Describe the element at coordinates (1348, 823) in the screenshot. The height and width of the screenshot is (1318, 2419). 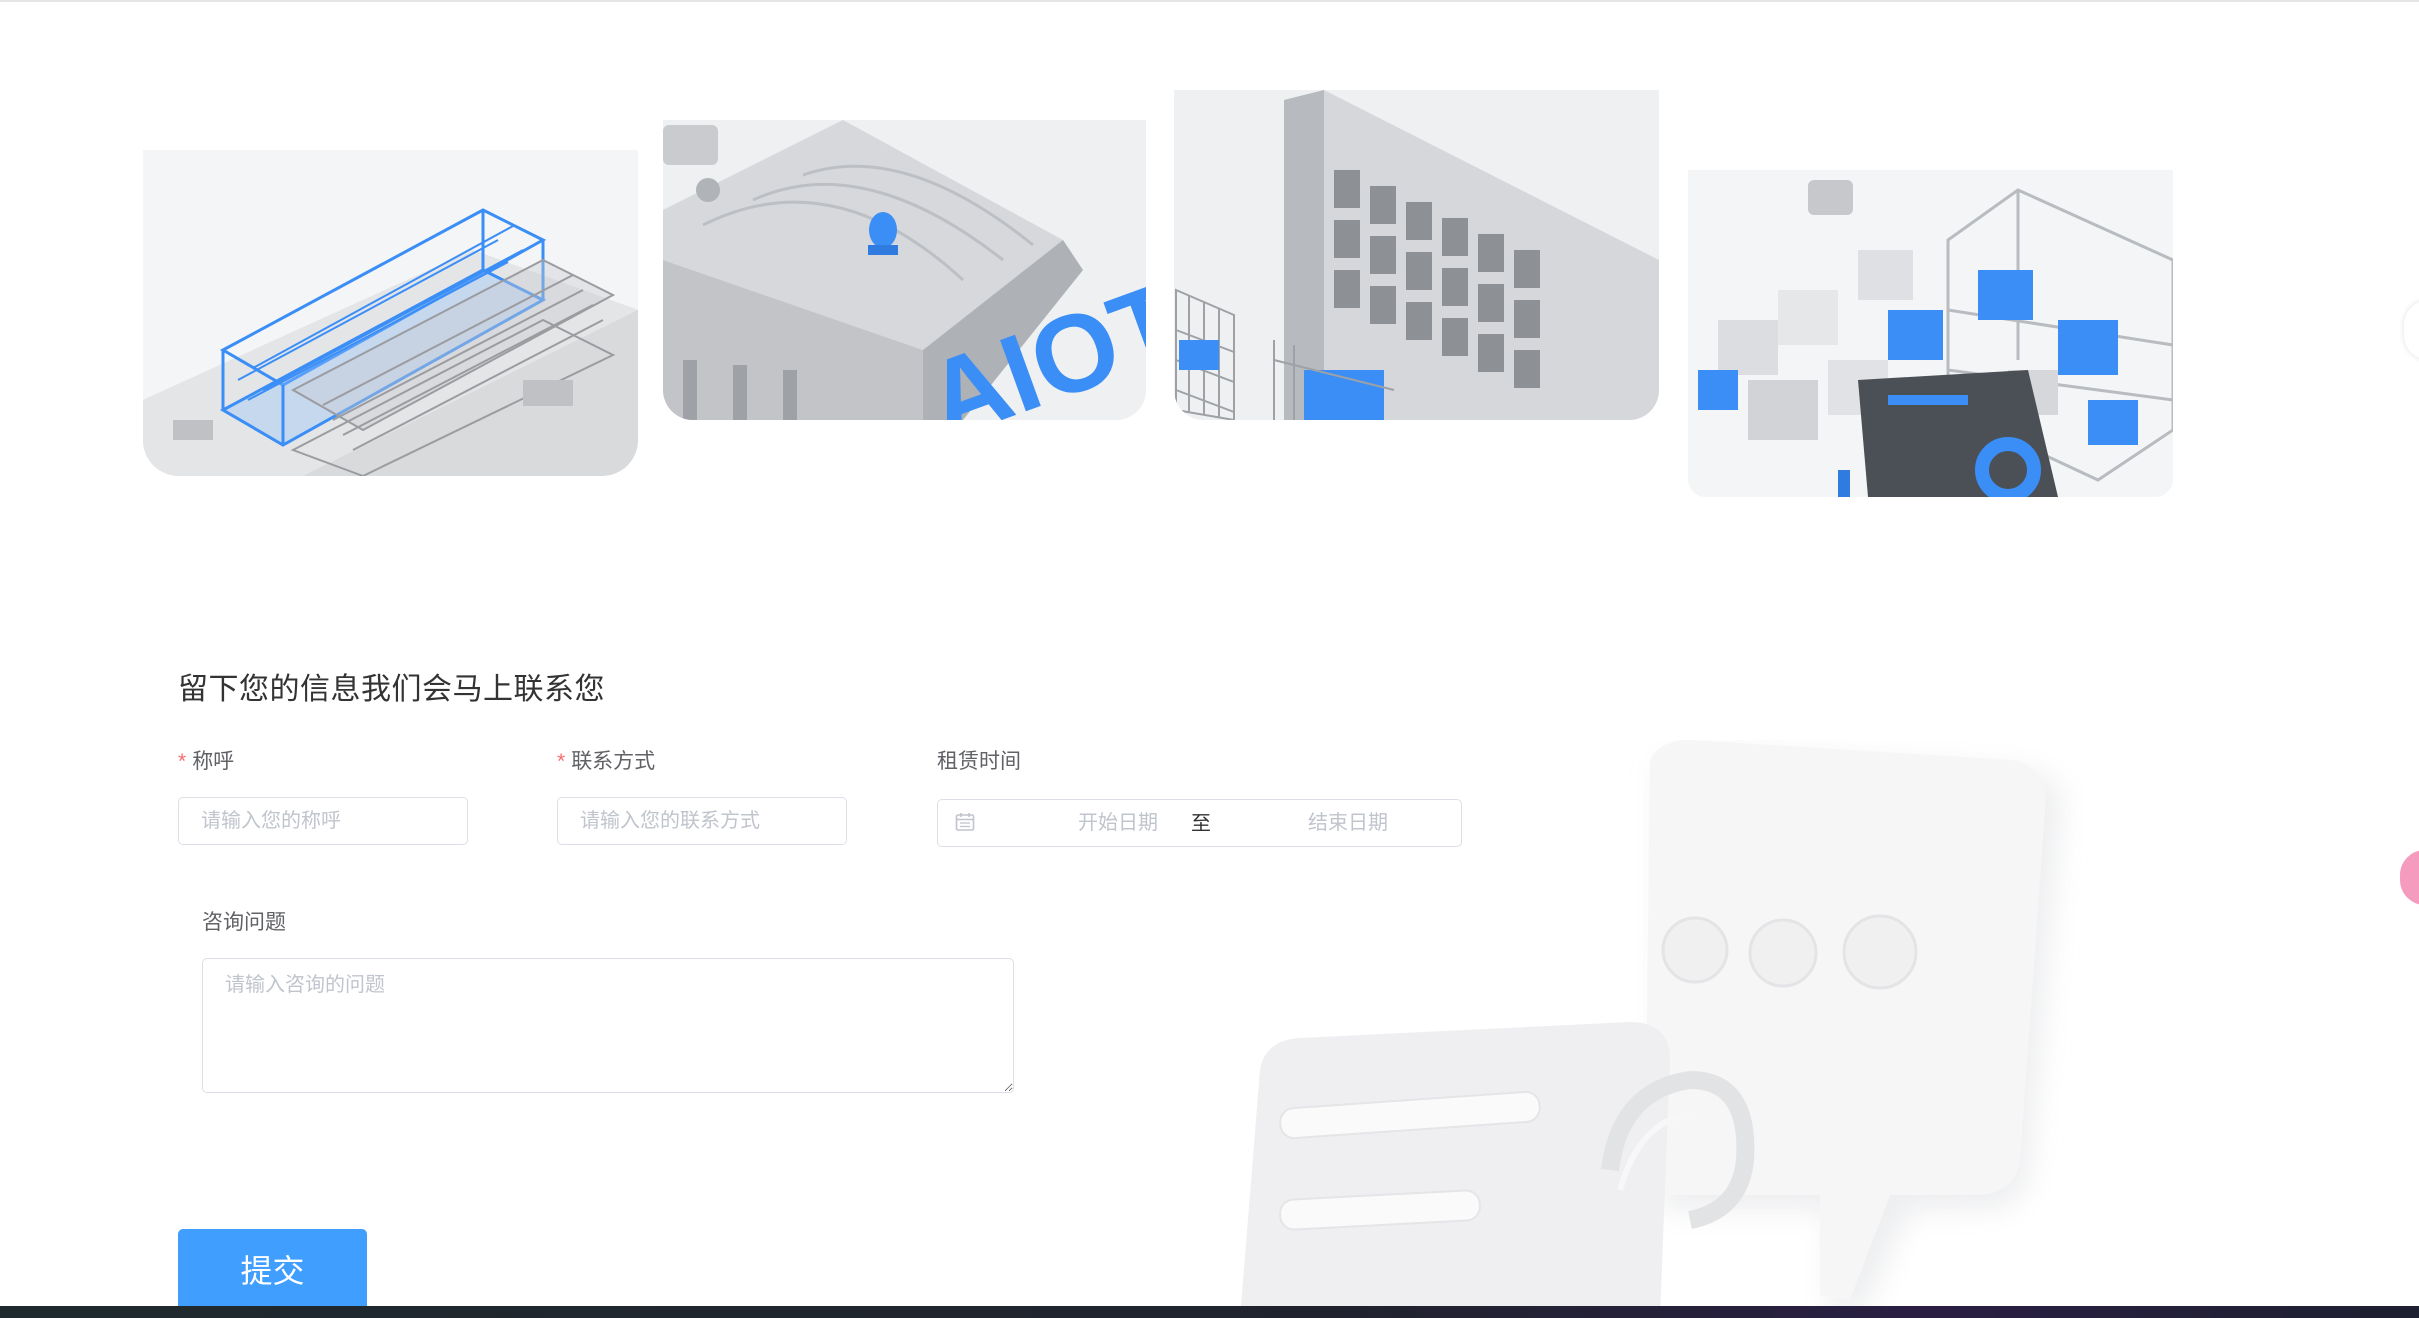
I see `end-date-input: 结束日期` at that location.